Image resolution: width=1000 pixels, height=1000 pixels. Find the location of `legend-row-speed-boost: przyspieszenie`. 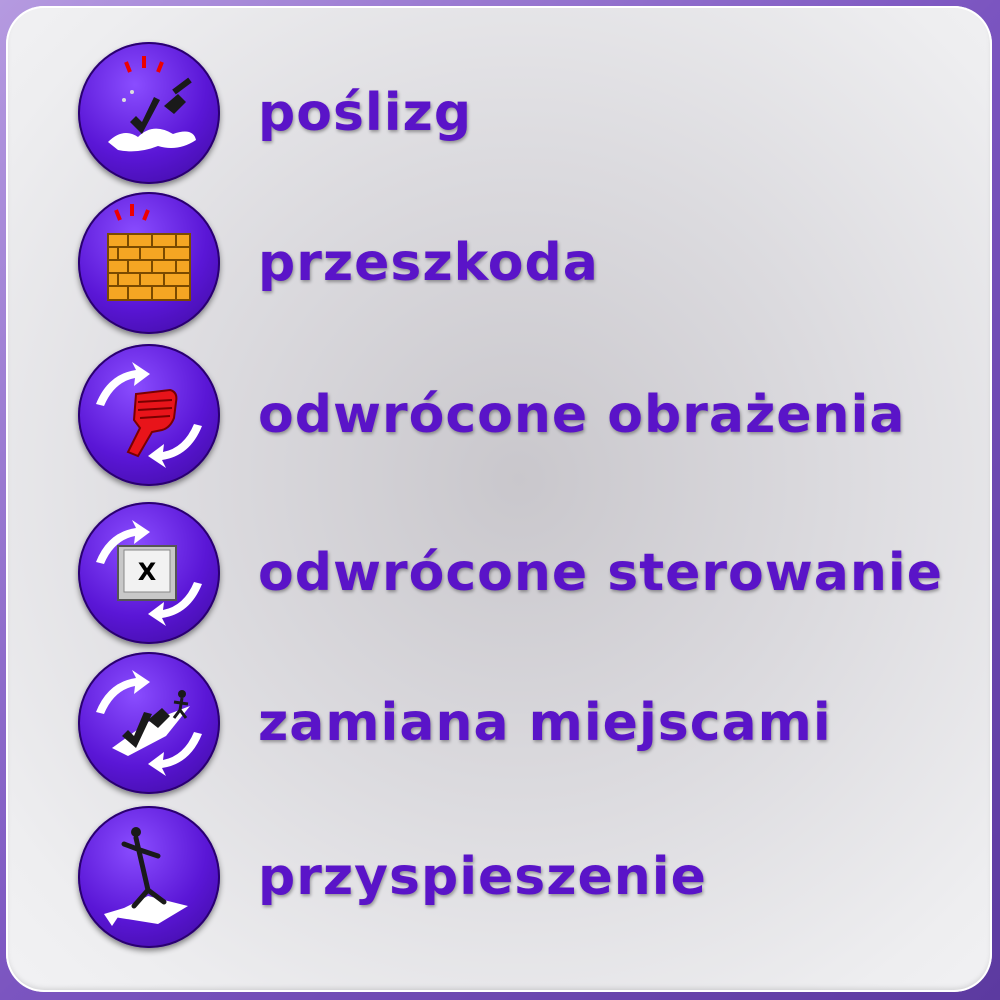

legend-row-speed-boost: przyspieszenie is located at coordinates (528, 877).